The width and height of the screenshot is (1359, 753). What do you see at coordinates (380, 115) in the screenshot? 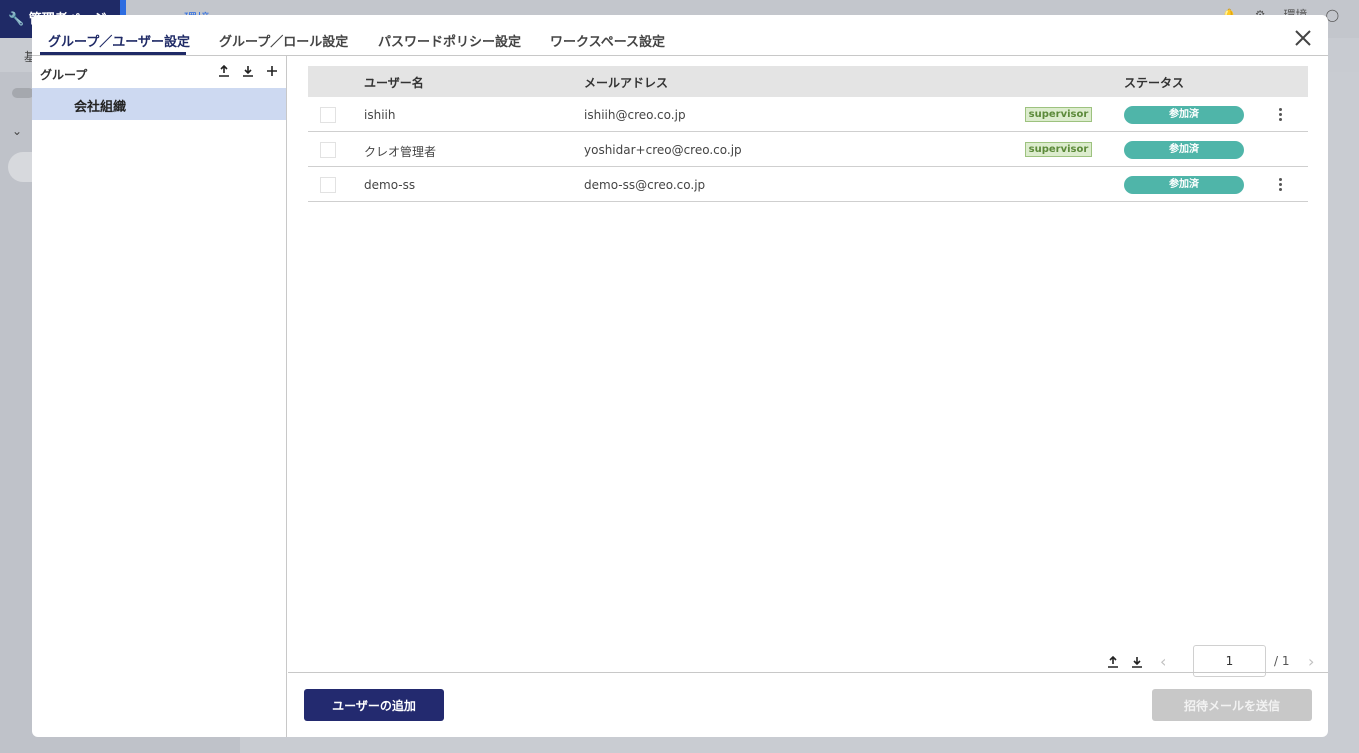
I see `cell-username: ishiih` at bounding box center [380, 115].